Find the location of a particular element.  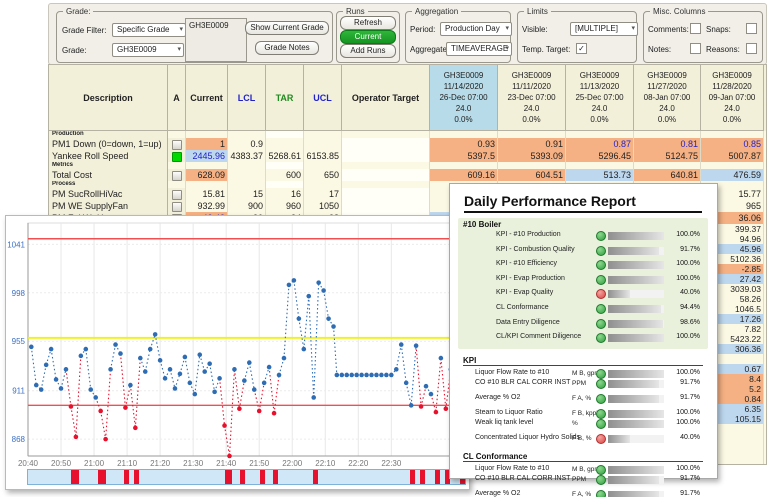

value-cell: 0.91 is located at coordinates (532, 144).